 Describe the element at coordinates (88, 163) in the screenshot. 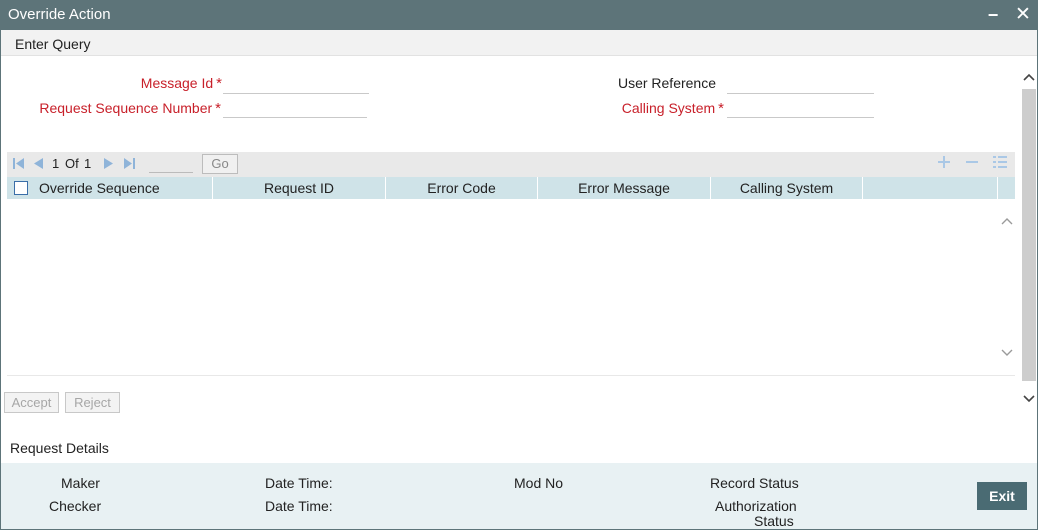

I see `page-total: 1` at that location.